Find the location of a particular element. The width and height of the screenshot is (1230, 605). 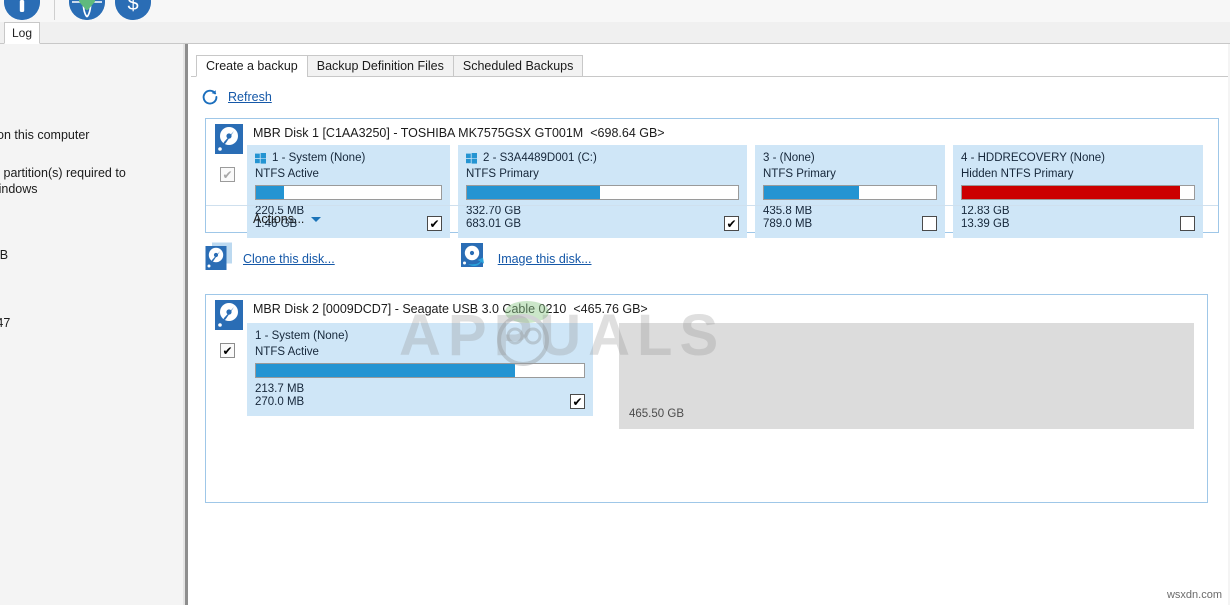

disk-1-checkbox: ✔ is located at coordinates (227, 174).